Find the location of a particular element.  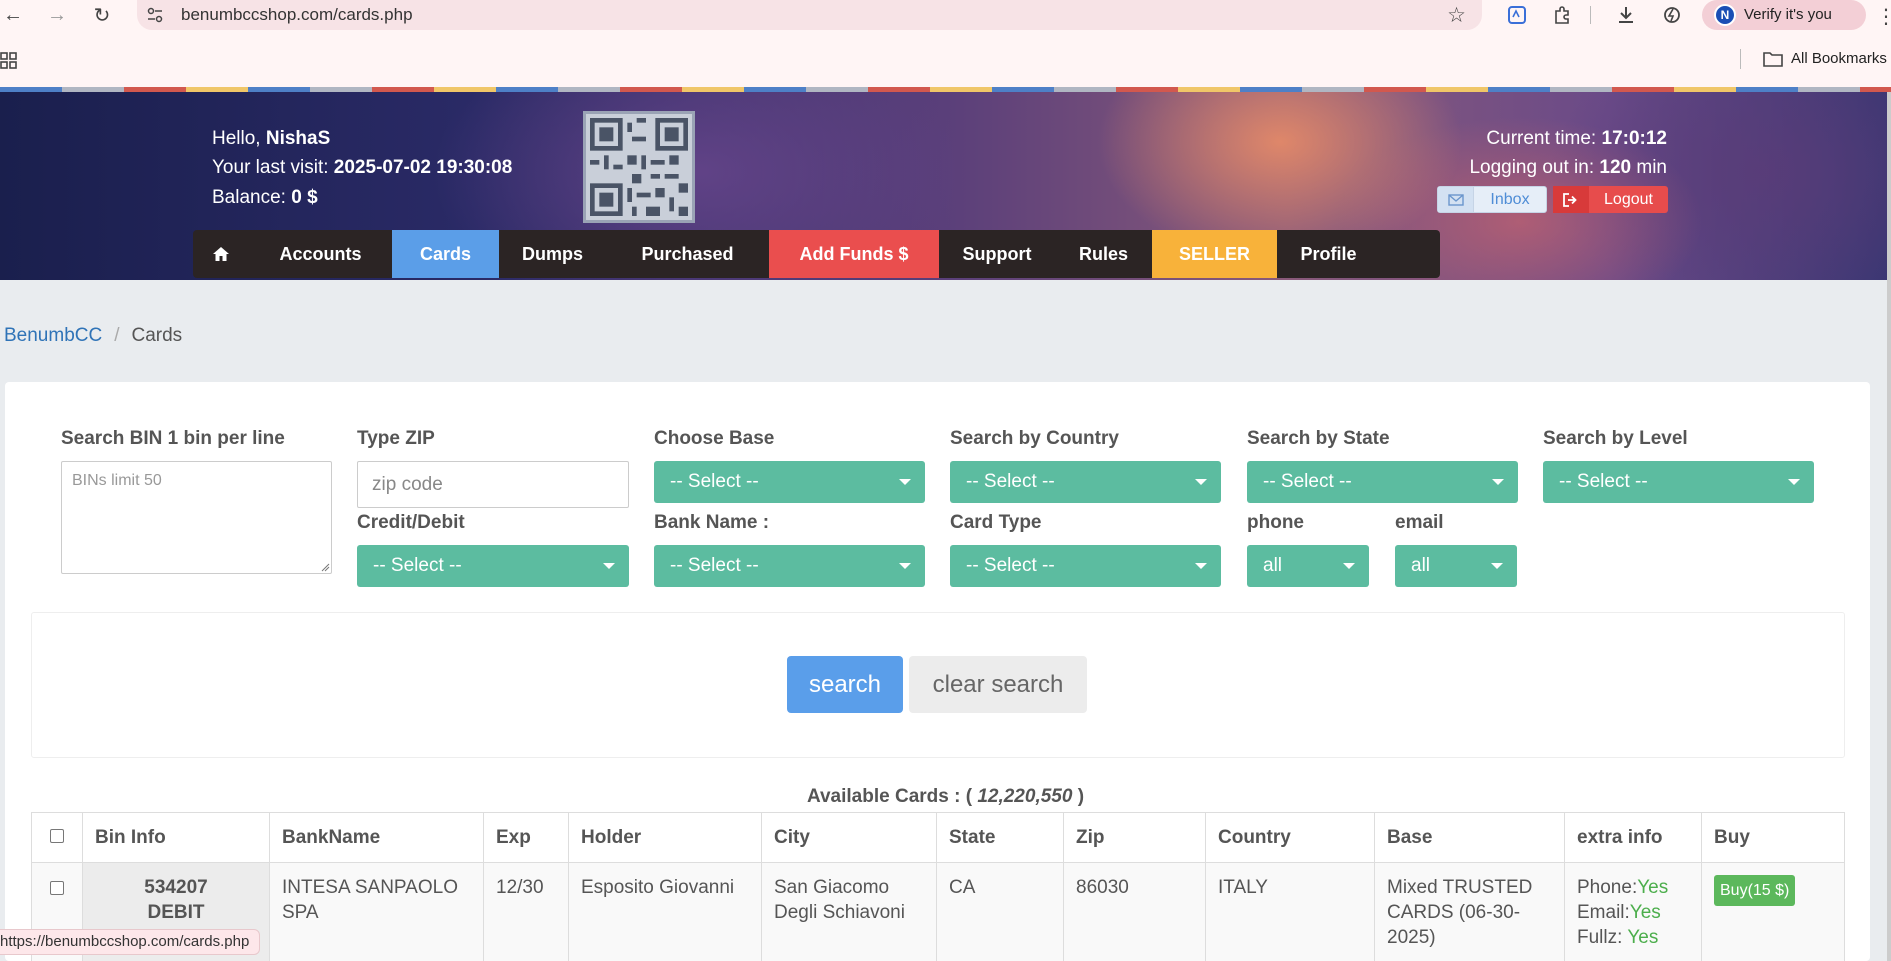

inbox-button: Inbox is located at coordinates (1492, 199).